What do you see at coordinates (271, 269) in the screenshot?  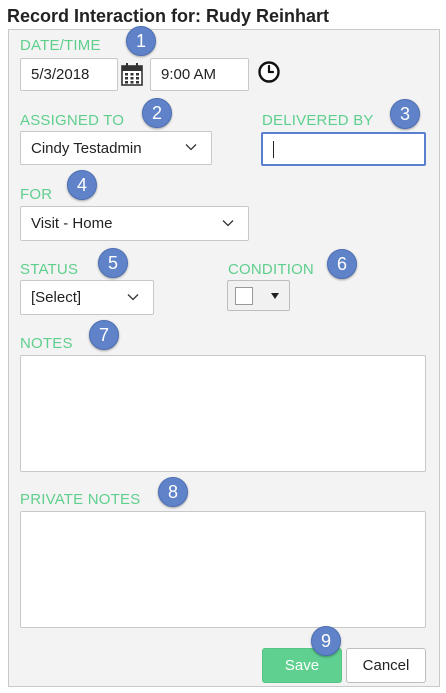 I see `condition-label: CONDITION` at bounding box center [271, 269].